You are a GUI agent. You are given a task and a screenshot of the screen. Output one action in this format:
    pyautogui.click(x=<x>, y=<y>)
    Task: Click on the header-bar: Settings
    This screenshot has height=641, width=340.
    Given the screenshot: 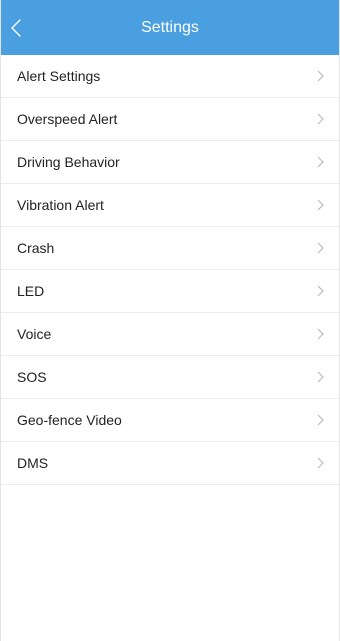 What is the action you would take?
    pyautogui.click(x=170, y=27)
    